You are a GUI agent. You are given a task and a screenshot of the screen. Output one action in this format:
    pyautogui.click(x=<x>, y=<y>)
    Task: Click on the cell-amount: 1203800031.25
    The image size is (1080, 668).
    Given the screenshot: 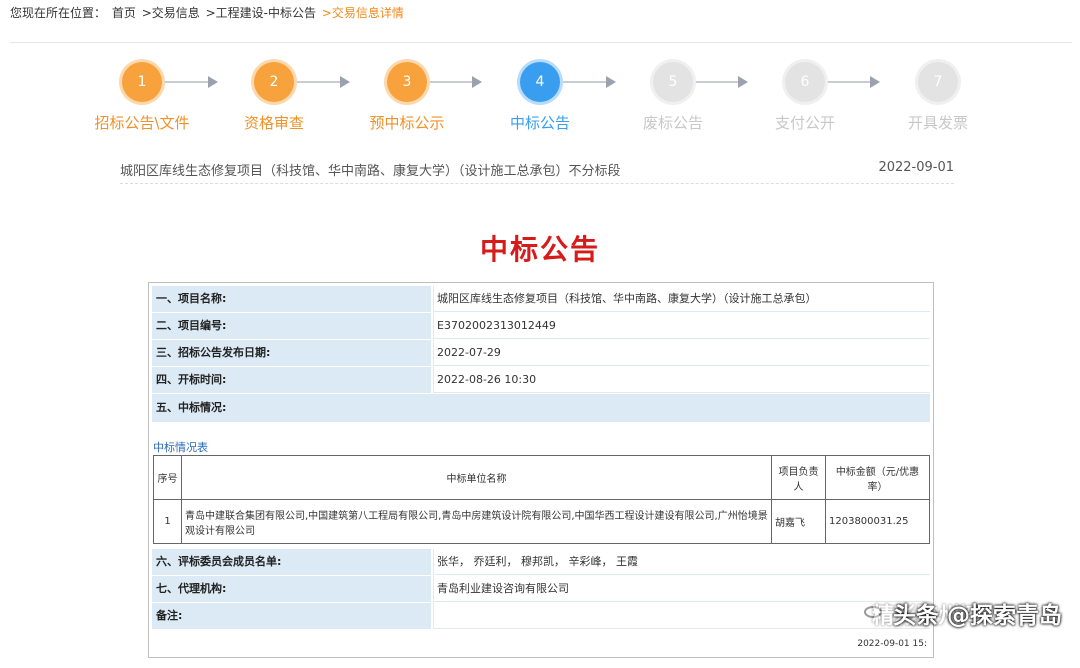 What is the action you would take?
    pyautogui.click(x=877, y=521)
    